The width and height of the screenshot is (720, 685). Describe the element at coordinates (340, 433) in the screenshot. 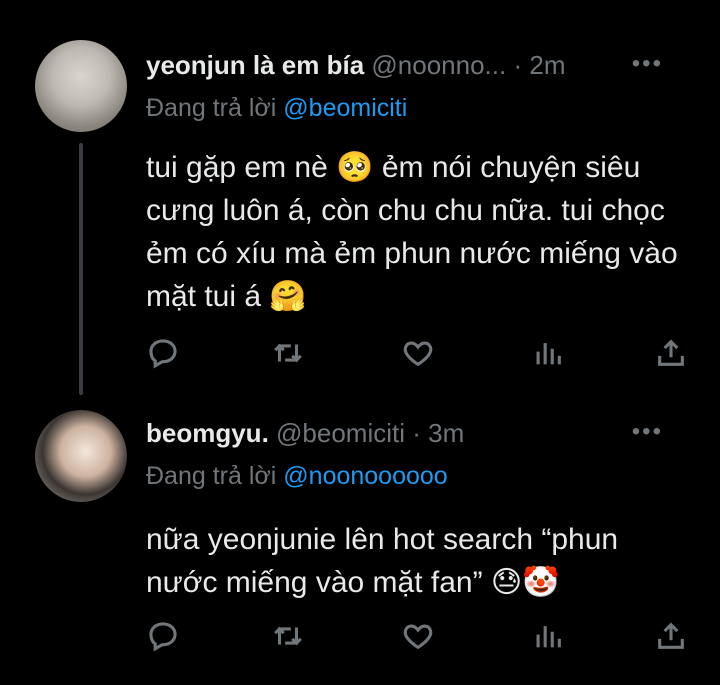

I see `handle: @beomiciti` at that location.